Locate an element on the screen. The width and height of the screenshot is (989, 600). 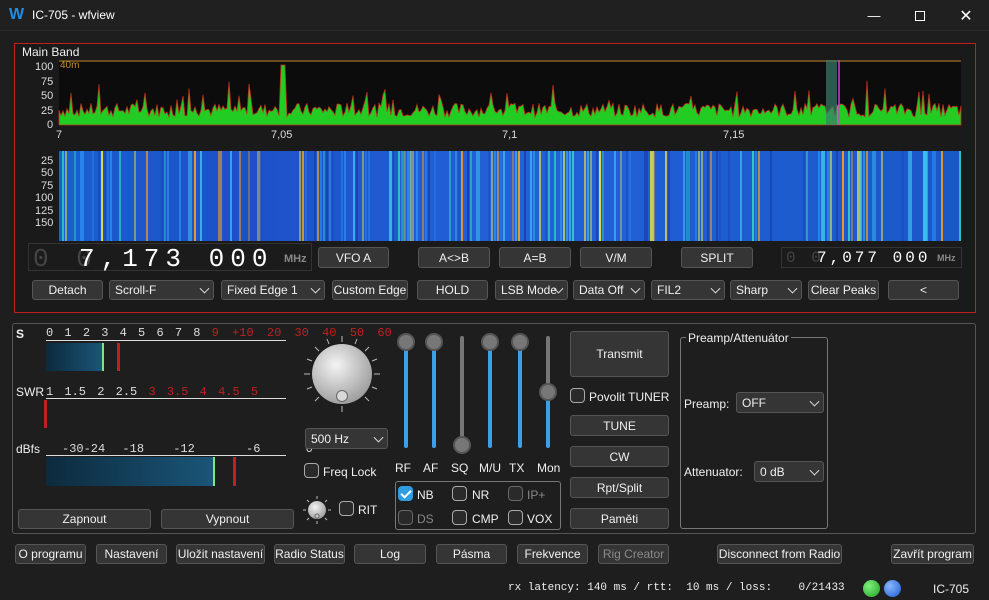
radio-status-button: Radio Status is located at coordinates (309, 554).